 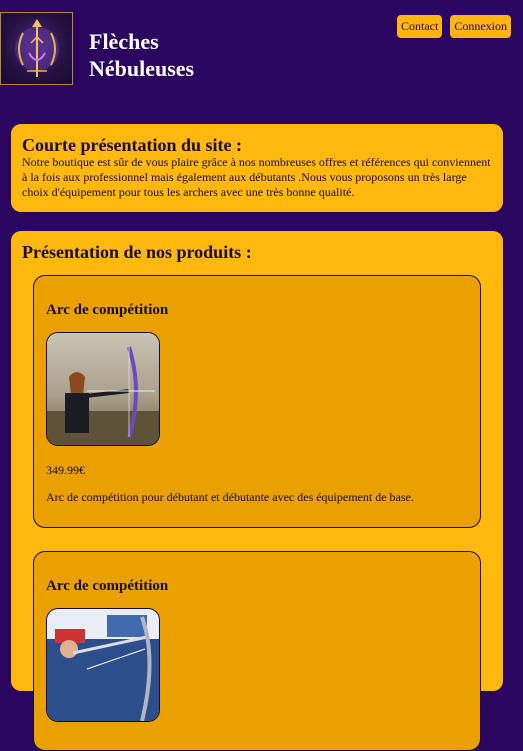 What do you see at coordinates (142, 68) in the screenshot?
I see `site-title-line2: Nébuleuses` at bounding box center [142, 68].